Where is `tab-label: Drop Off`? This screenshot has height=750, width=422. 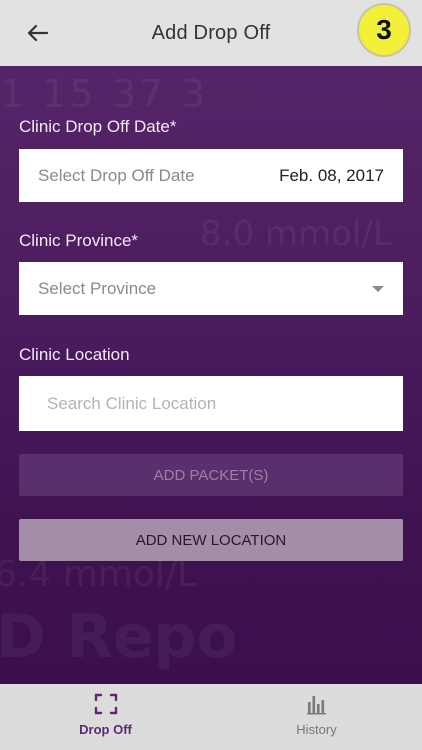 tab-label: Drop Off is located at coordinates (105, 729).